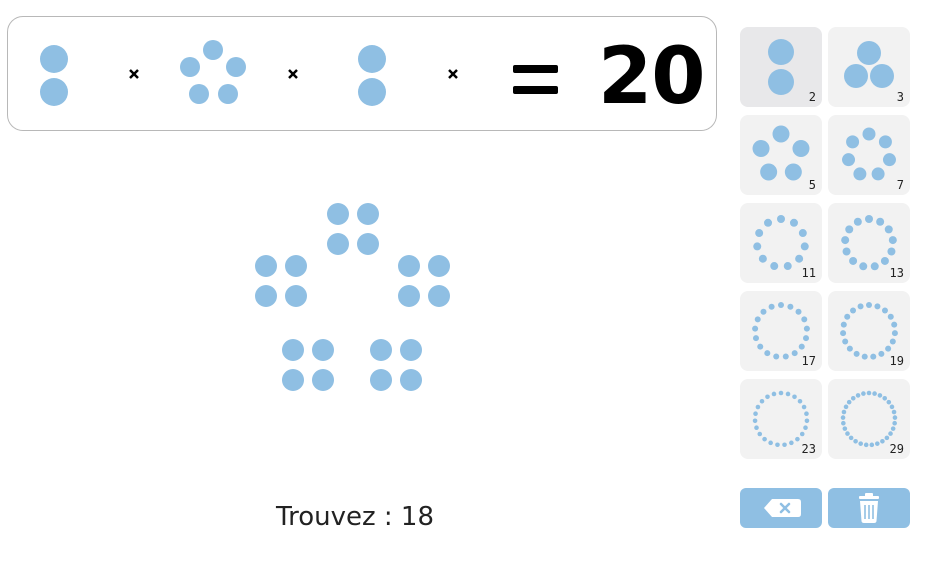 The image size is (928, 567). I want to click on prime-button-2: 2, so click(781, 67).